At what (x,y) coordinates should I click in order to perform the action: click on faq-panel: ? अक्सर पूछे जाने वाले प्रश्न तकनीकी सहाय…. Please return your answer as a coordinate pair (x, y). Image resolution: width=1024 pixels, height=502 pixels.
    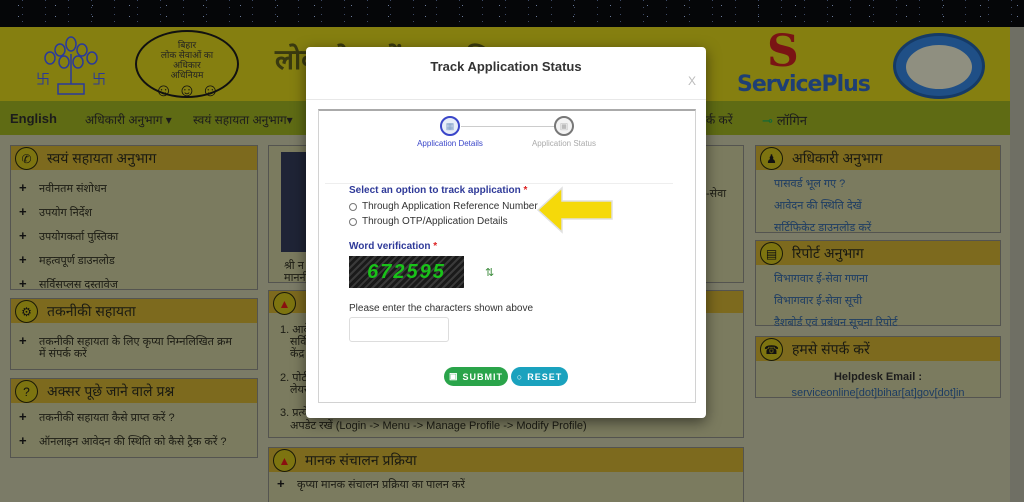
    Looking at the image, I should click on (134, 418).